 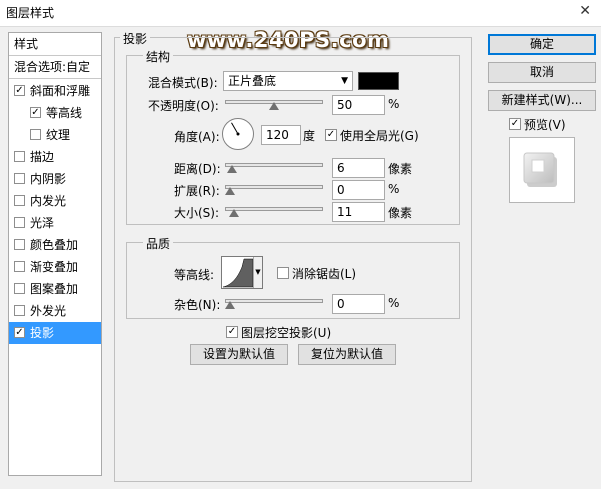 I want to click on style-item-label: 斜面和浮雕, so click(x=60, y=91).